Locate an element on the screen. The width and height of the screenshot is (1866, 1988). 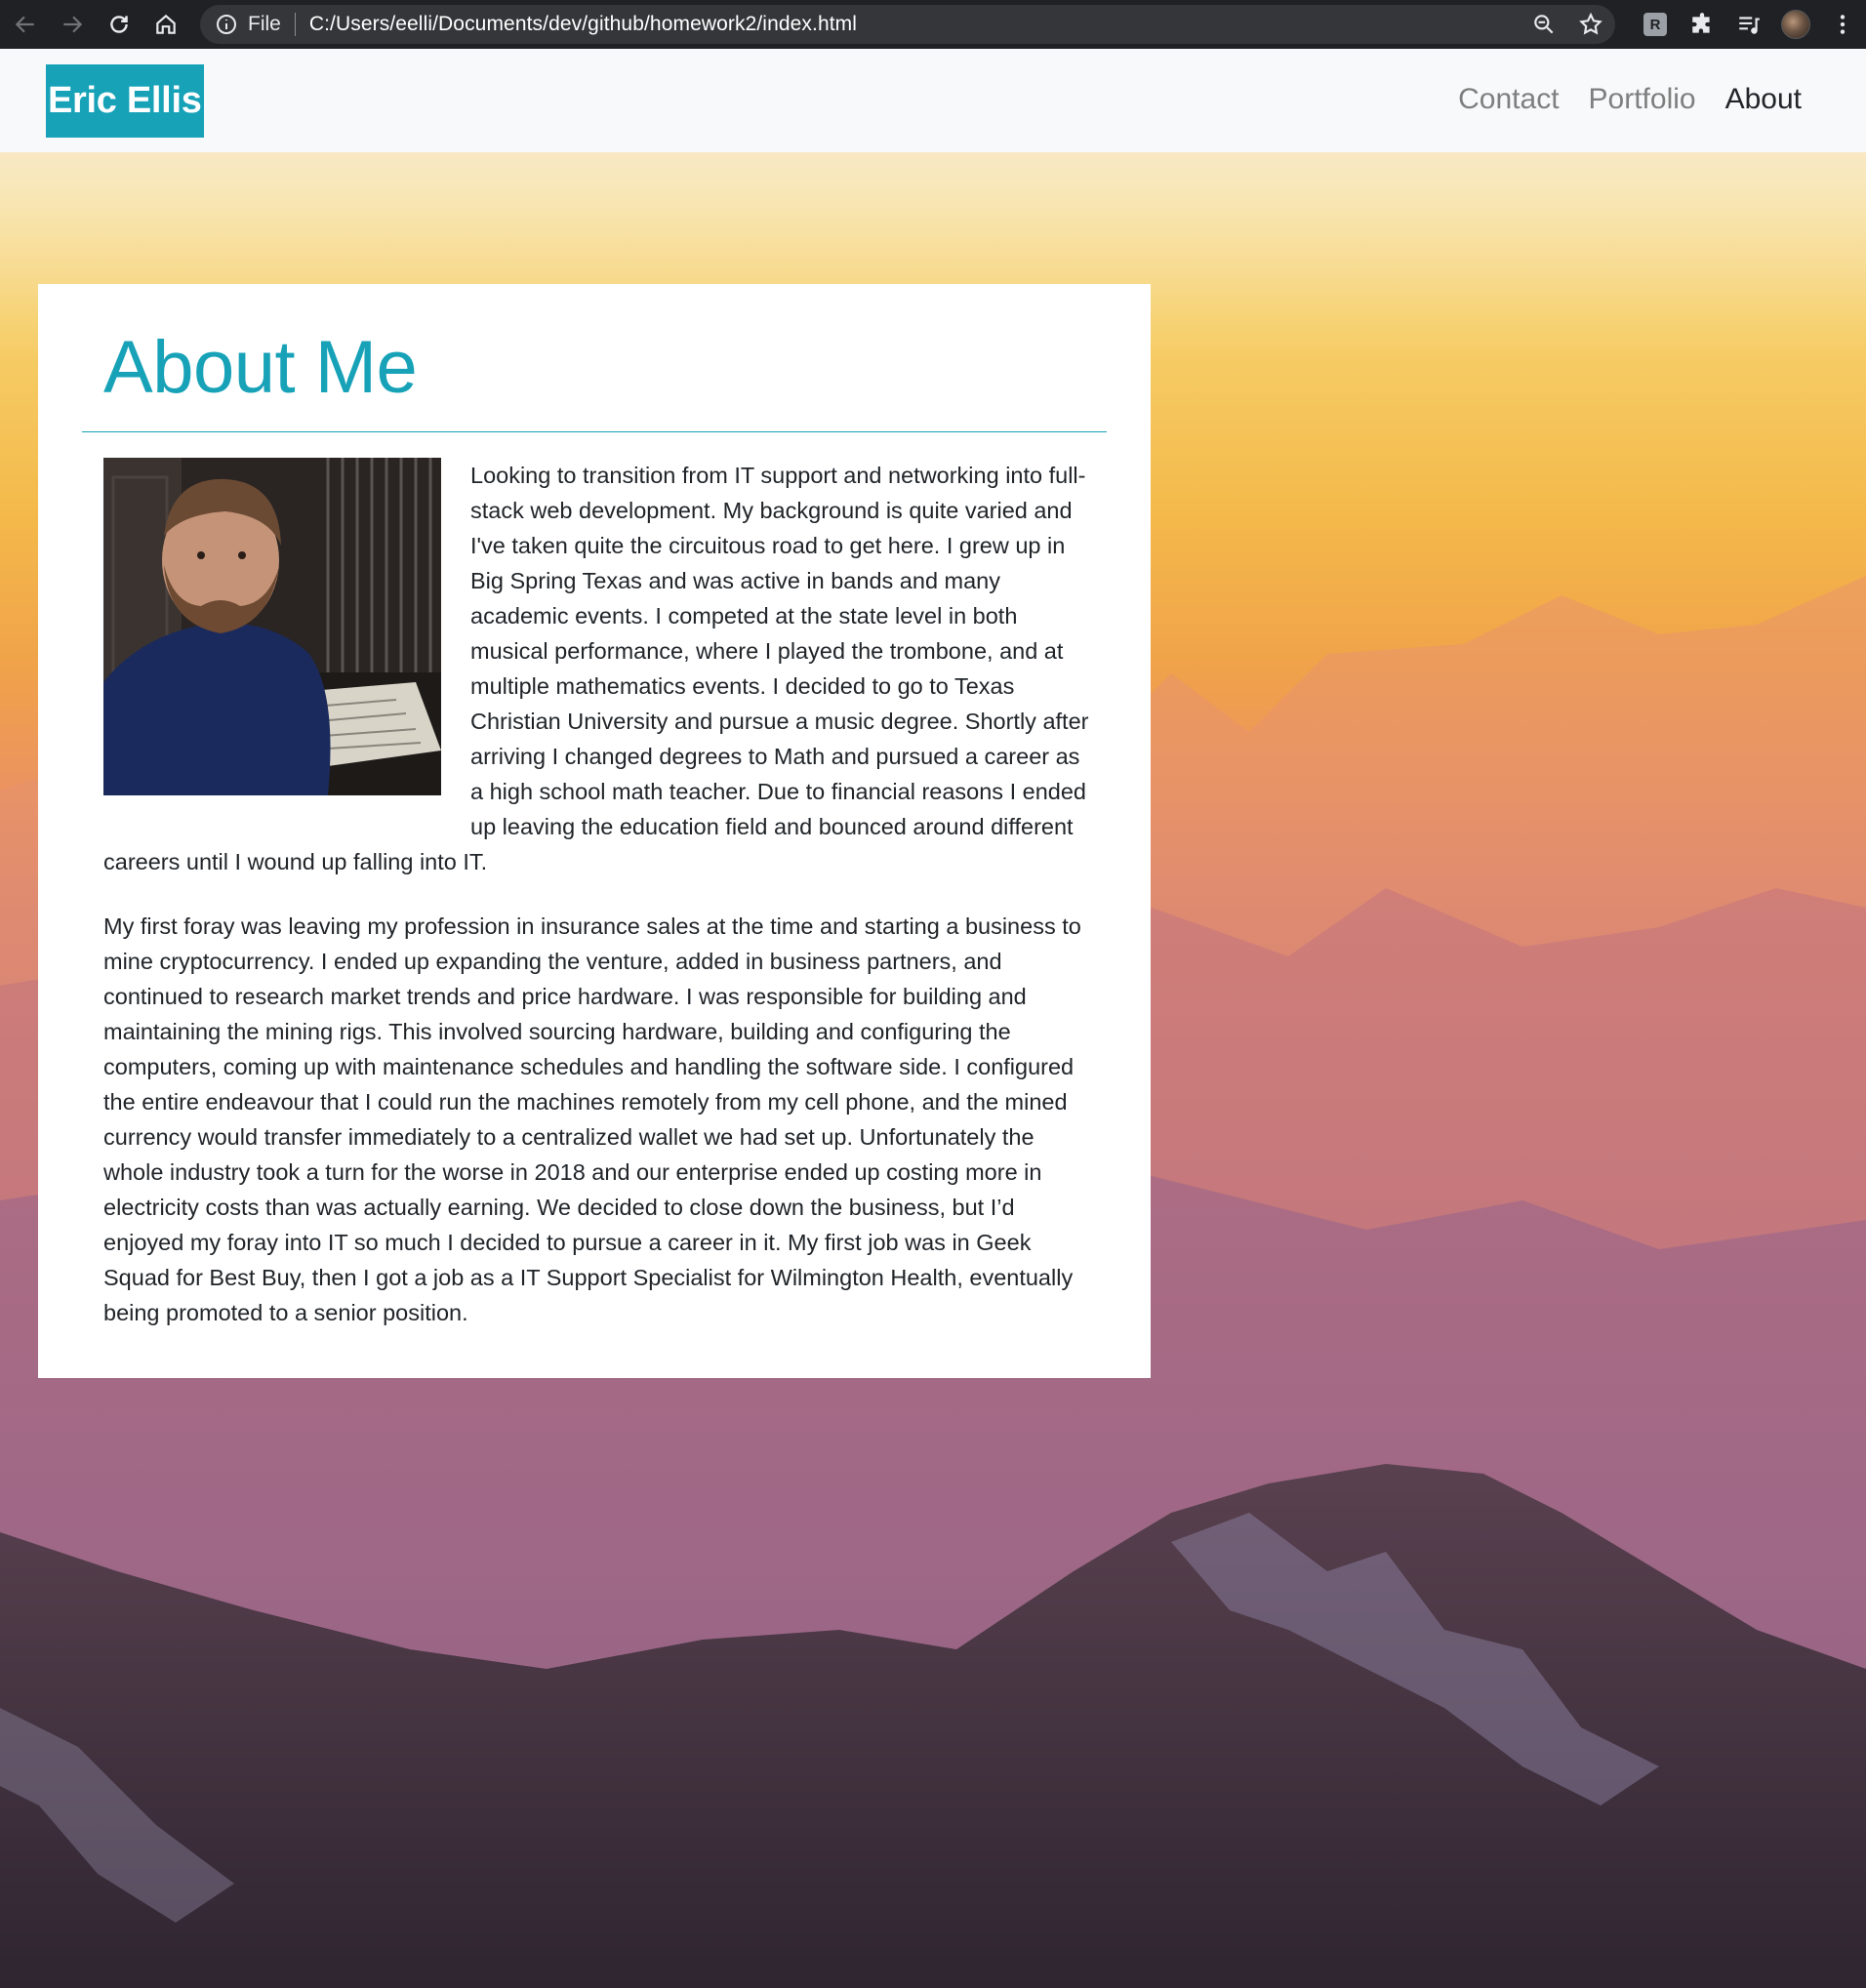
forward-button is located at coordinates (72, 24).